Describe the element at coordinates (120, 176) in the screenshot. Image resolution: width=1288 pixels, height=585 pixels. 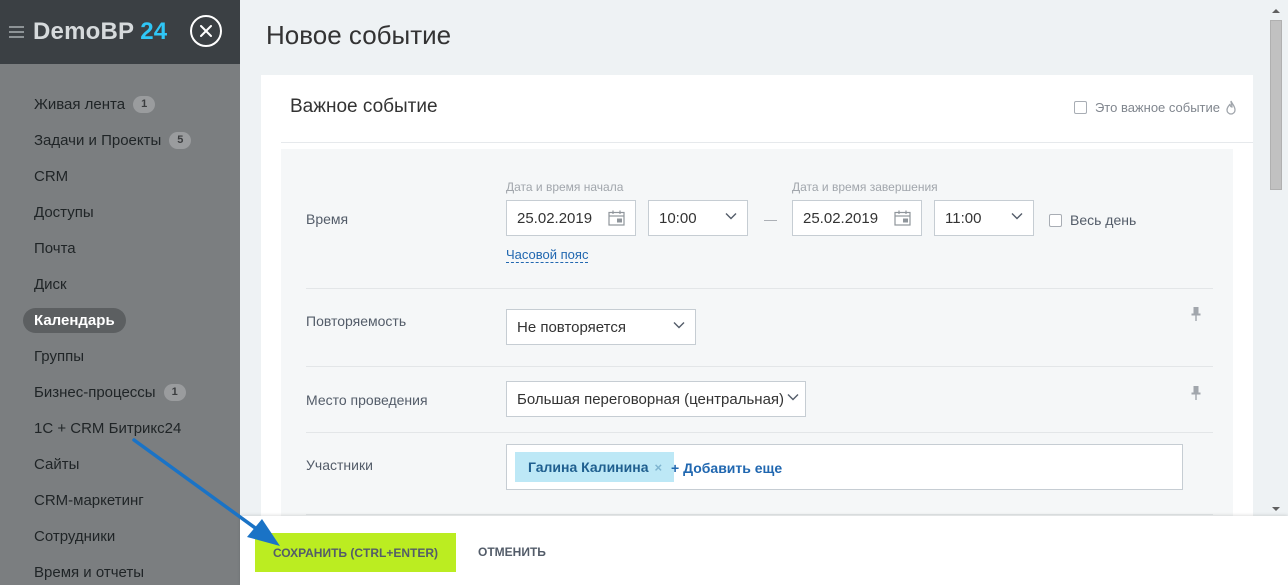
I see `sidebar-item: CRM` at that location.